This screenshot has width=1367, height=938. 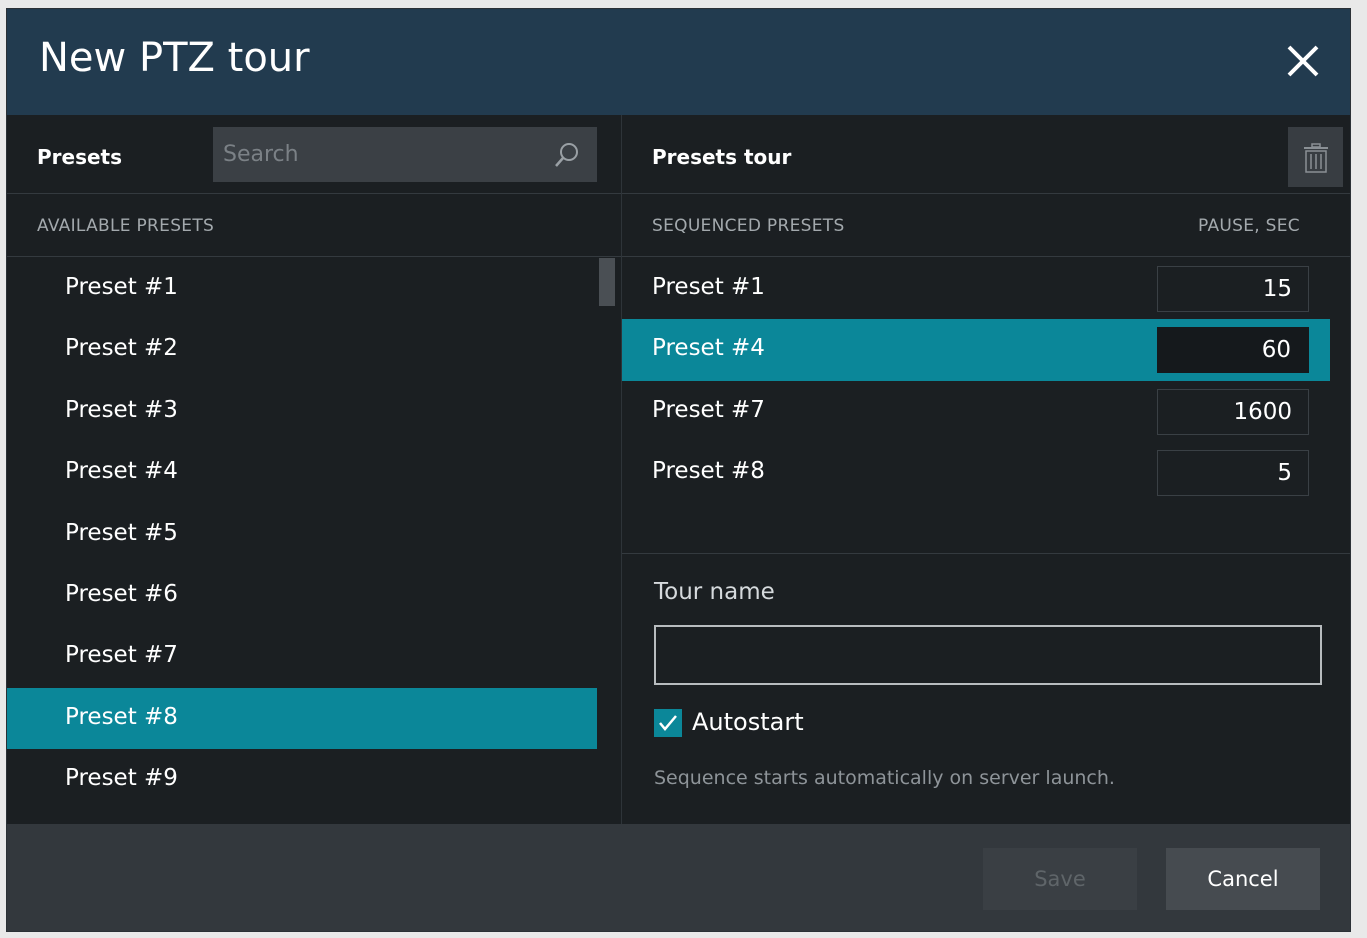 What do you see at coordinates (121, 471) in the screenshot?
I see `list-item-label: Preset #4` at bounding box center [121, 471].